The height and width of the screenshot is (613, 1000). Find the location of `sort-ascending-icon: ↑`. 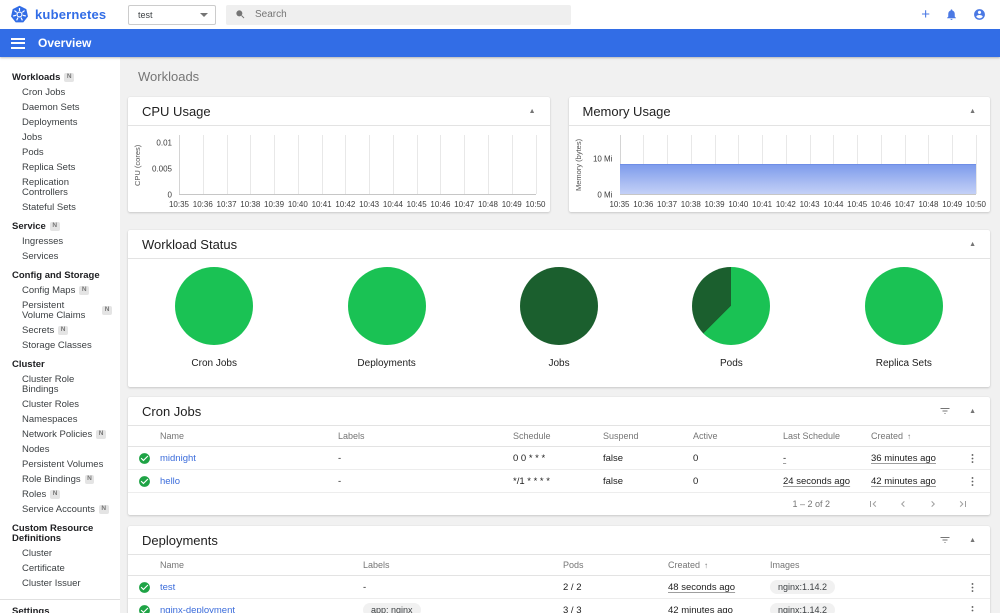

sort-ascending-icon: ↑ is located at coordinates (909, 436).